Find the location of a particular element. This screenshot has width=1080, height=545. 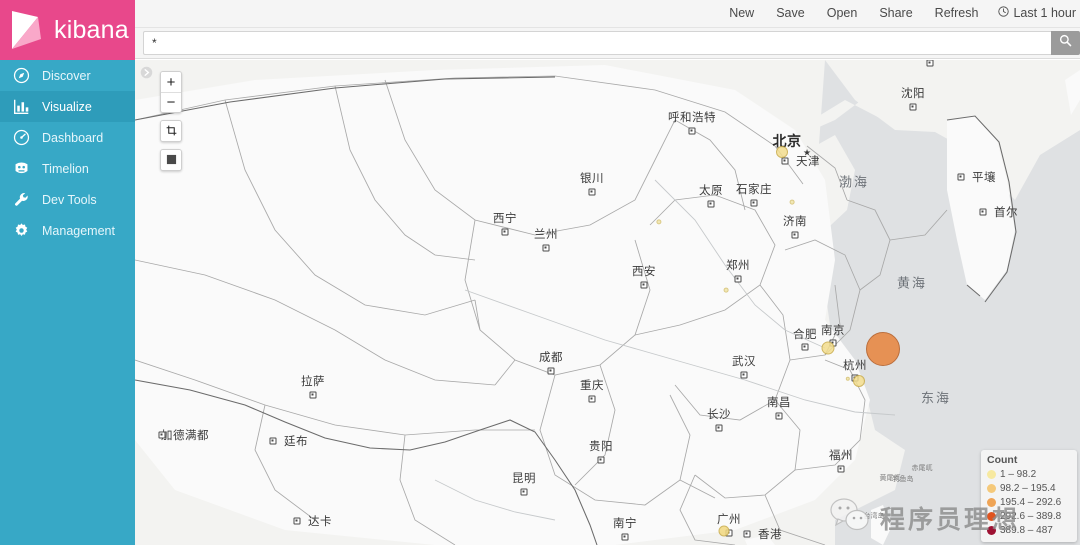

legend-entry: 292.6 – 389.8 is located at coordinates (1028, 516).